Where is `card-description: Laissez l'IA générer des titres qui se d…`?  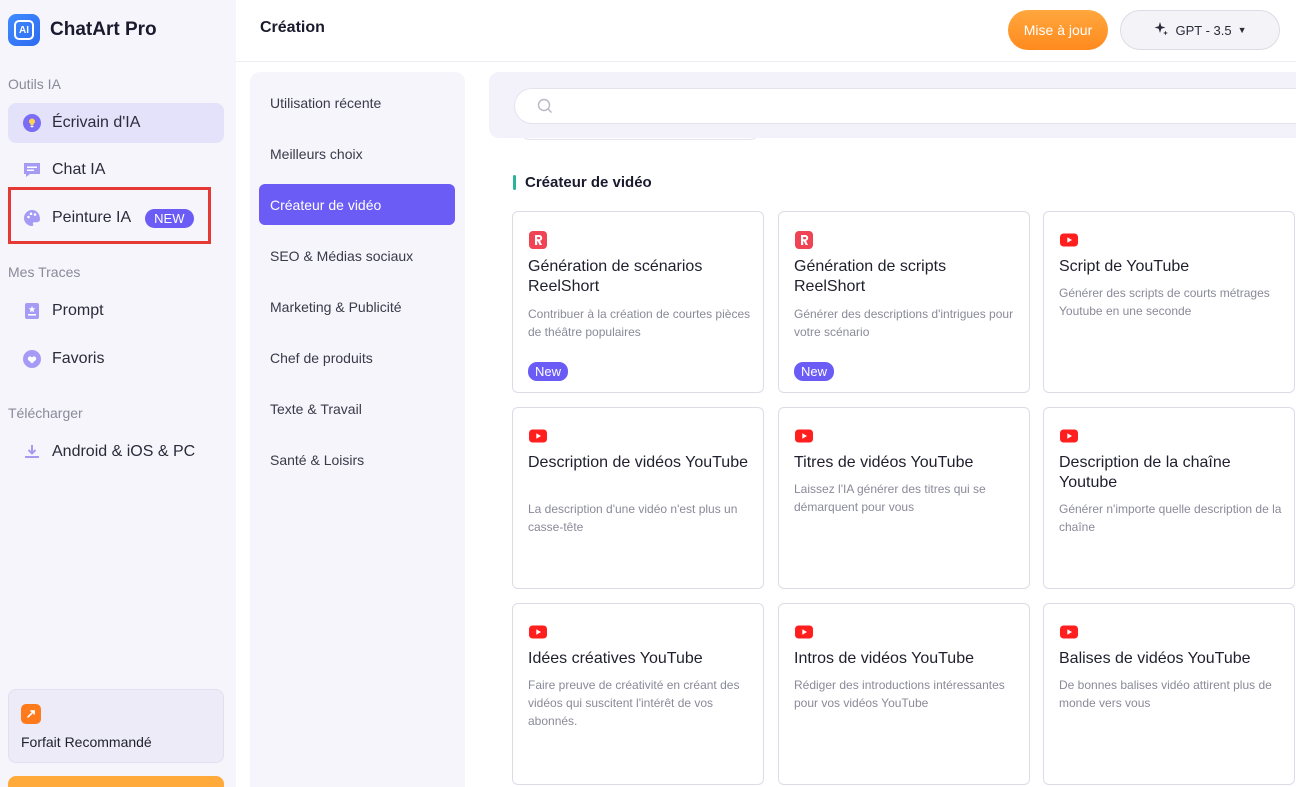 card-description: Laissez l'IA générer des titres qui se d… is located at coordinates (890, 498).